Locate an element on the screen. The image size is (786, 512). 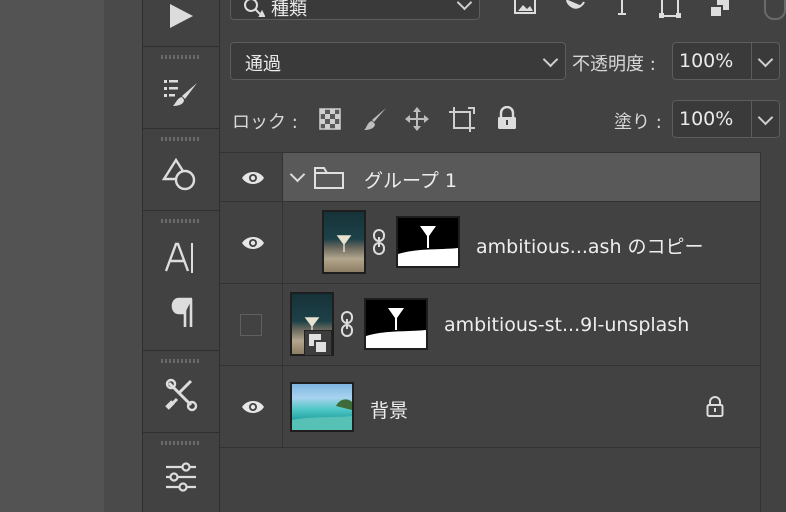
blend-mode-select: 通過 is located at coordinates (398, 61).